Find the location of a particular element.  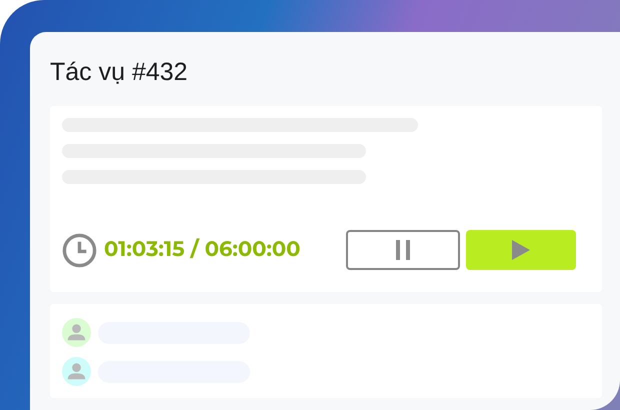

timer-reading: 01:03:15 / 06:00:00 is located at coordinates (203, 250).